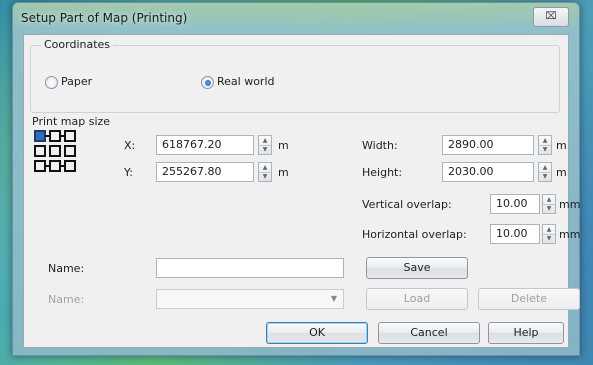 This screenshot has height=365, width=593. Describe the element at coordinates (56, 151) in the screenshot. I see `map-grid-icon` at that location.